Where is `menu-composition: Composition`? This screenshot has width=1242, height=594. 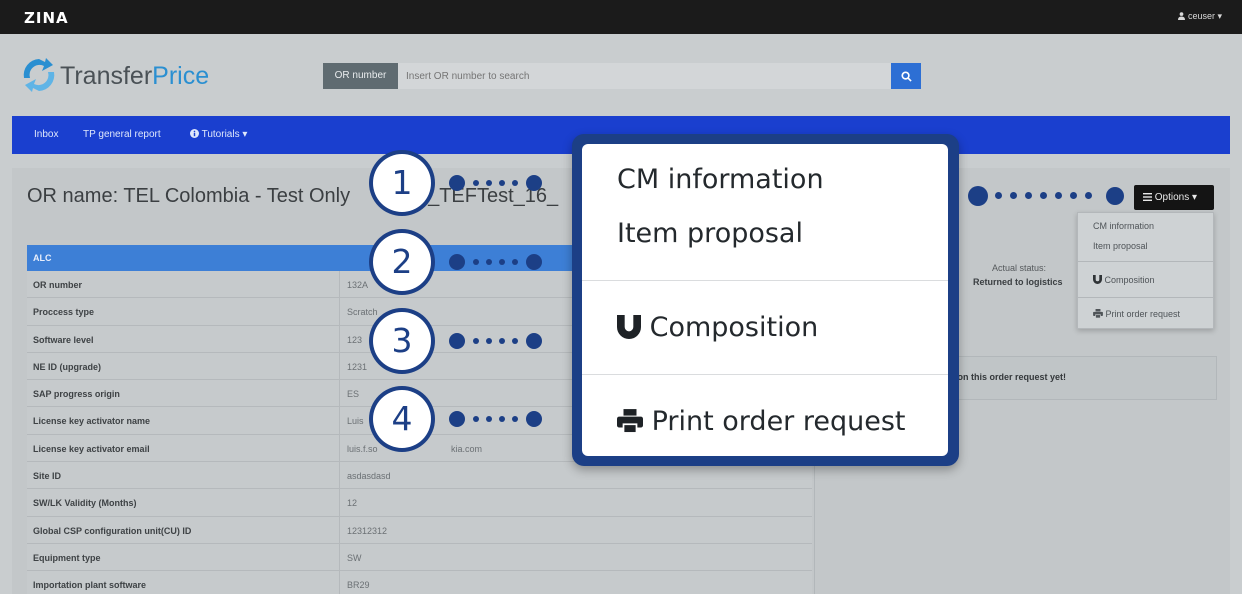 menu-composition: Composition is located at coordinates (1124, 280).